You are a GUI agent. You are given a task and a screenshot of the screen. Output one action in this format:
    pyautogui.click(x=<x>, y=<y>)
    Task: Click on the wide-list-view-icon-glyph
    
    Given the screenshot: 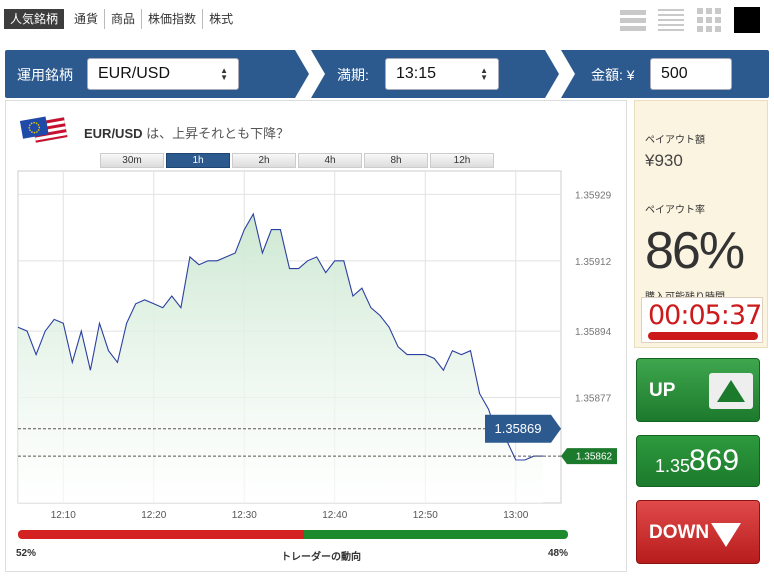 What is the action you would take?
    pyautogui.click(x=633, y=20)
    